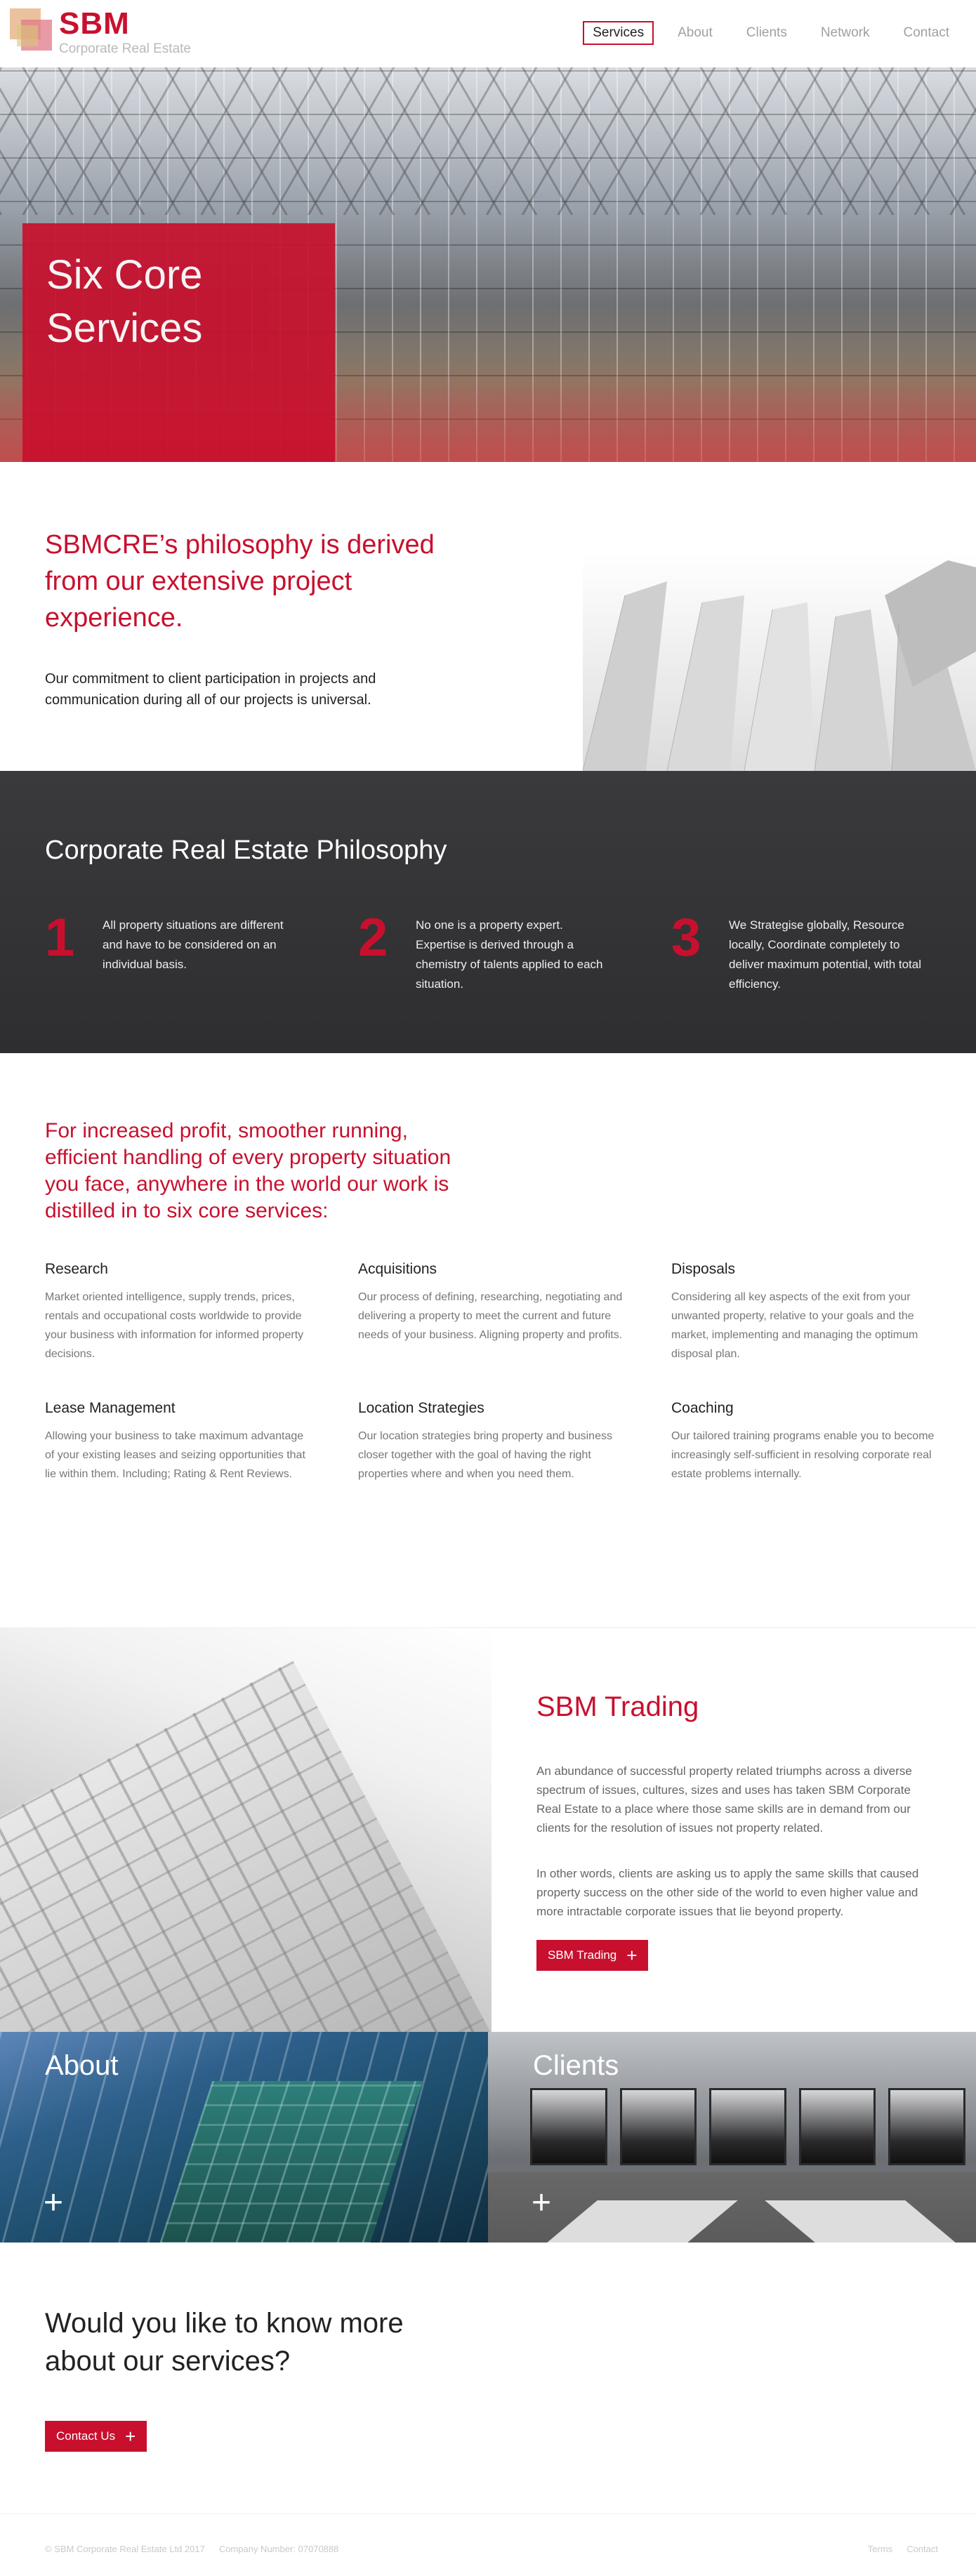  Describe the element at coordinates (780, 662) in the screenshot. I see `building-image` at that location.